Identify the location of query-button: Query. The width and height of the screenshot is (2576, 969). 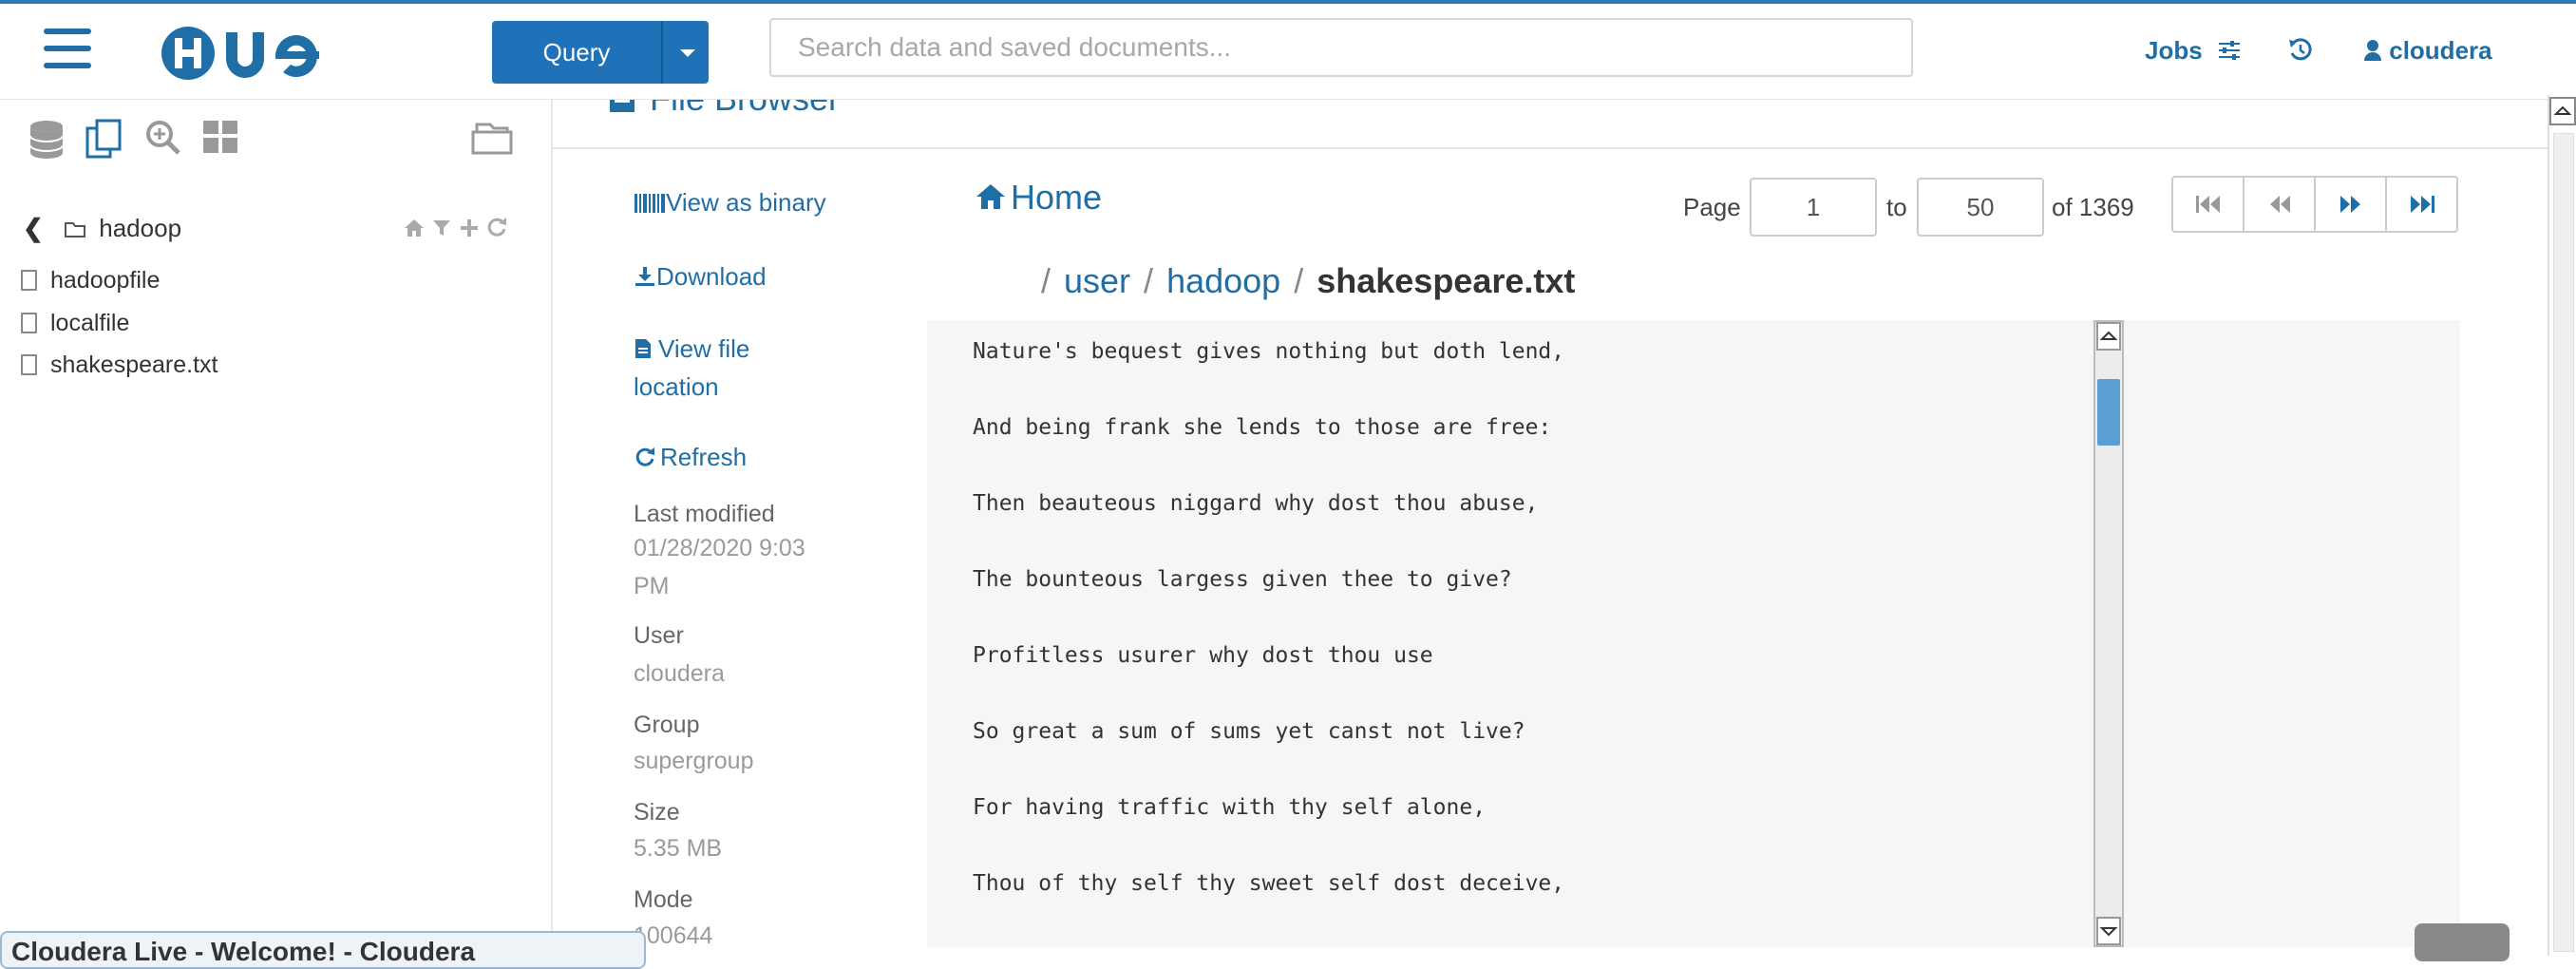
(600, 52).